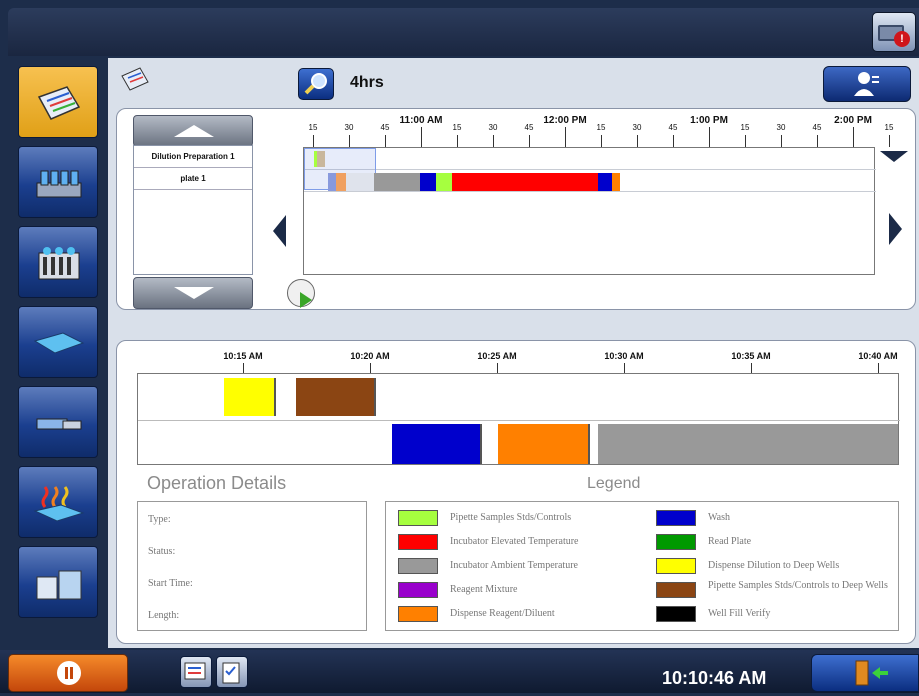  Describe the element at coordinates (193, 157) in the screenshot. I see `plate-list-item: Dilution Preparation 1` at that location.